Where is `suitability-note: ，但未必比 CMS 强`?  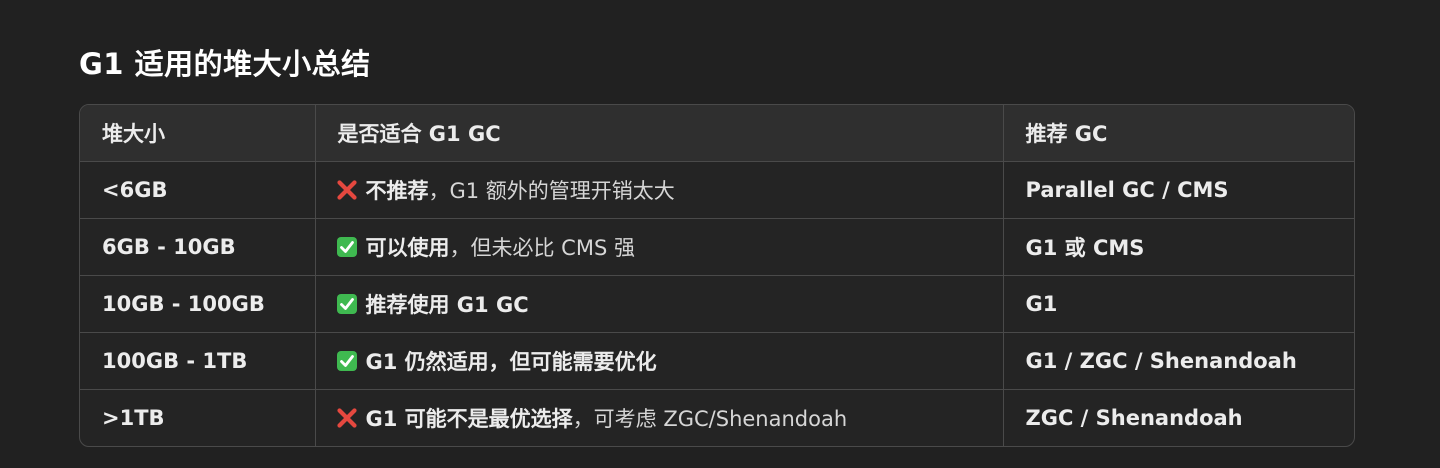
suitability-note: ，但未必比 CMS 强 is located at coordinates (542, 248).